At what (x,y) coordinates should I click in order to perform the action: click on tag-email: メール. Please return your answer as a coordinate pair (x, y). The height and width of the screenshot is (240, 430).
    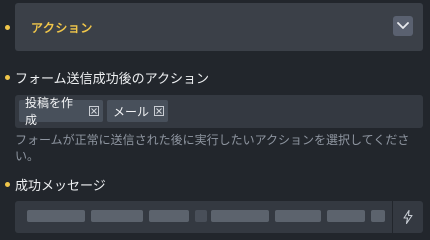
    Looking at the image, I should click on (137, 111).